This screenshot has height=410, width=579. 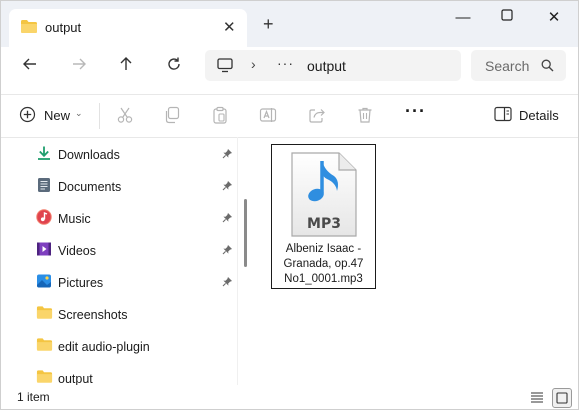 What do you see at coordinates (44, 249) in the screenshot?
I see `videos-icon` at bounding box center [44, 249].